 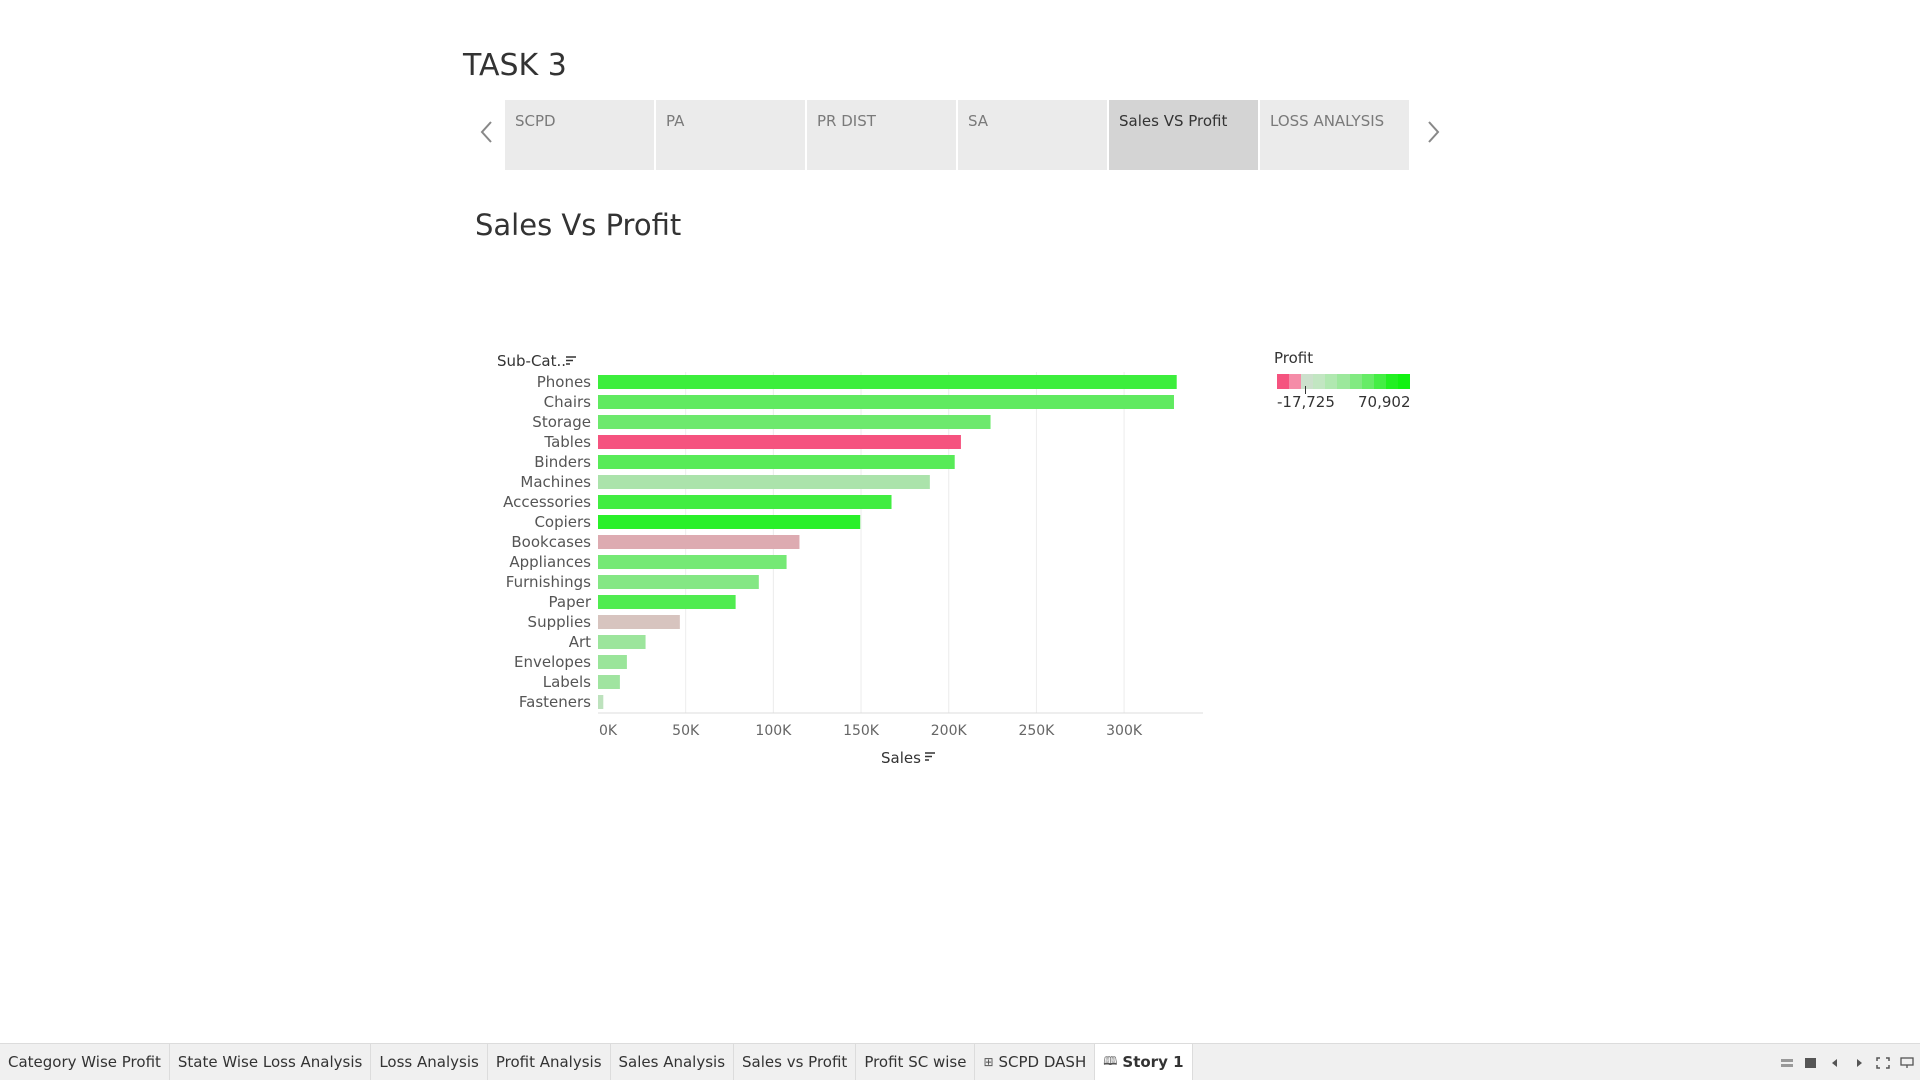 I want to click on category-label-chairs: Chairs, so click(x=568, y=402).